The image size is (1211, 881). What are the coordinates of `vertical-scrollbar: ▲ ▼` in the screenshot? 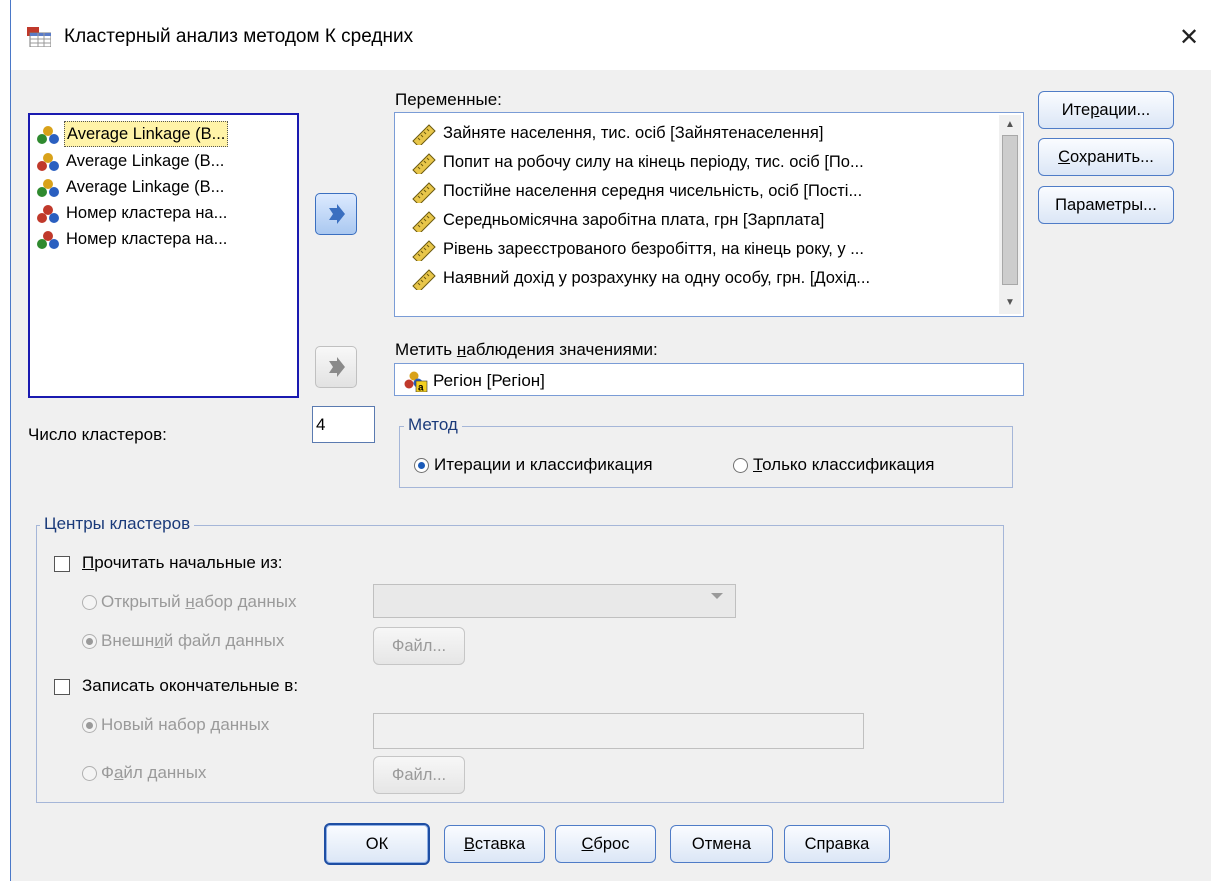 It's located at (1010, 214).